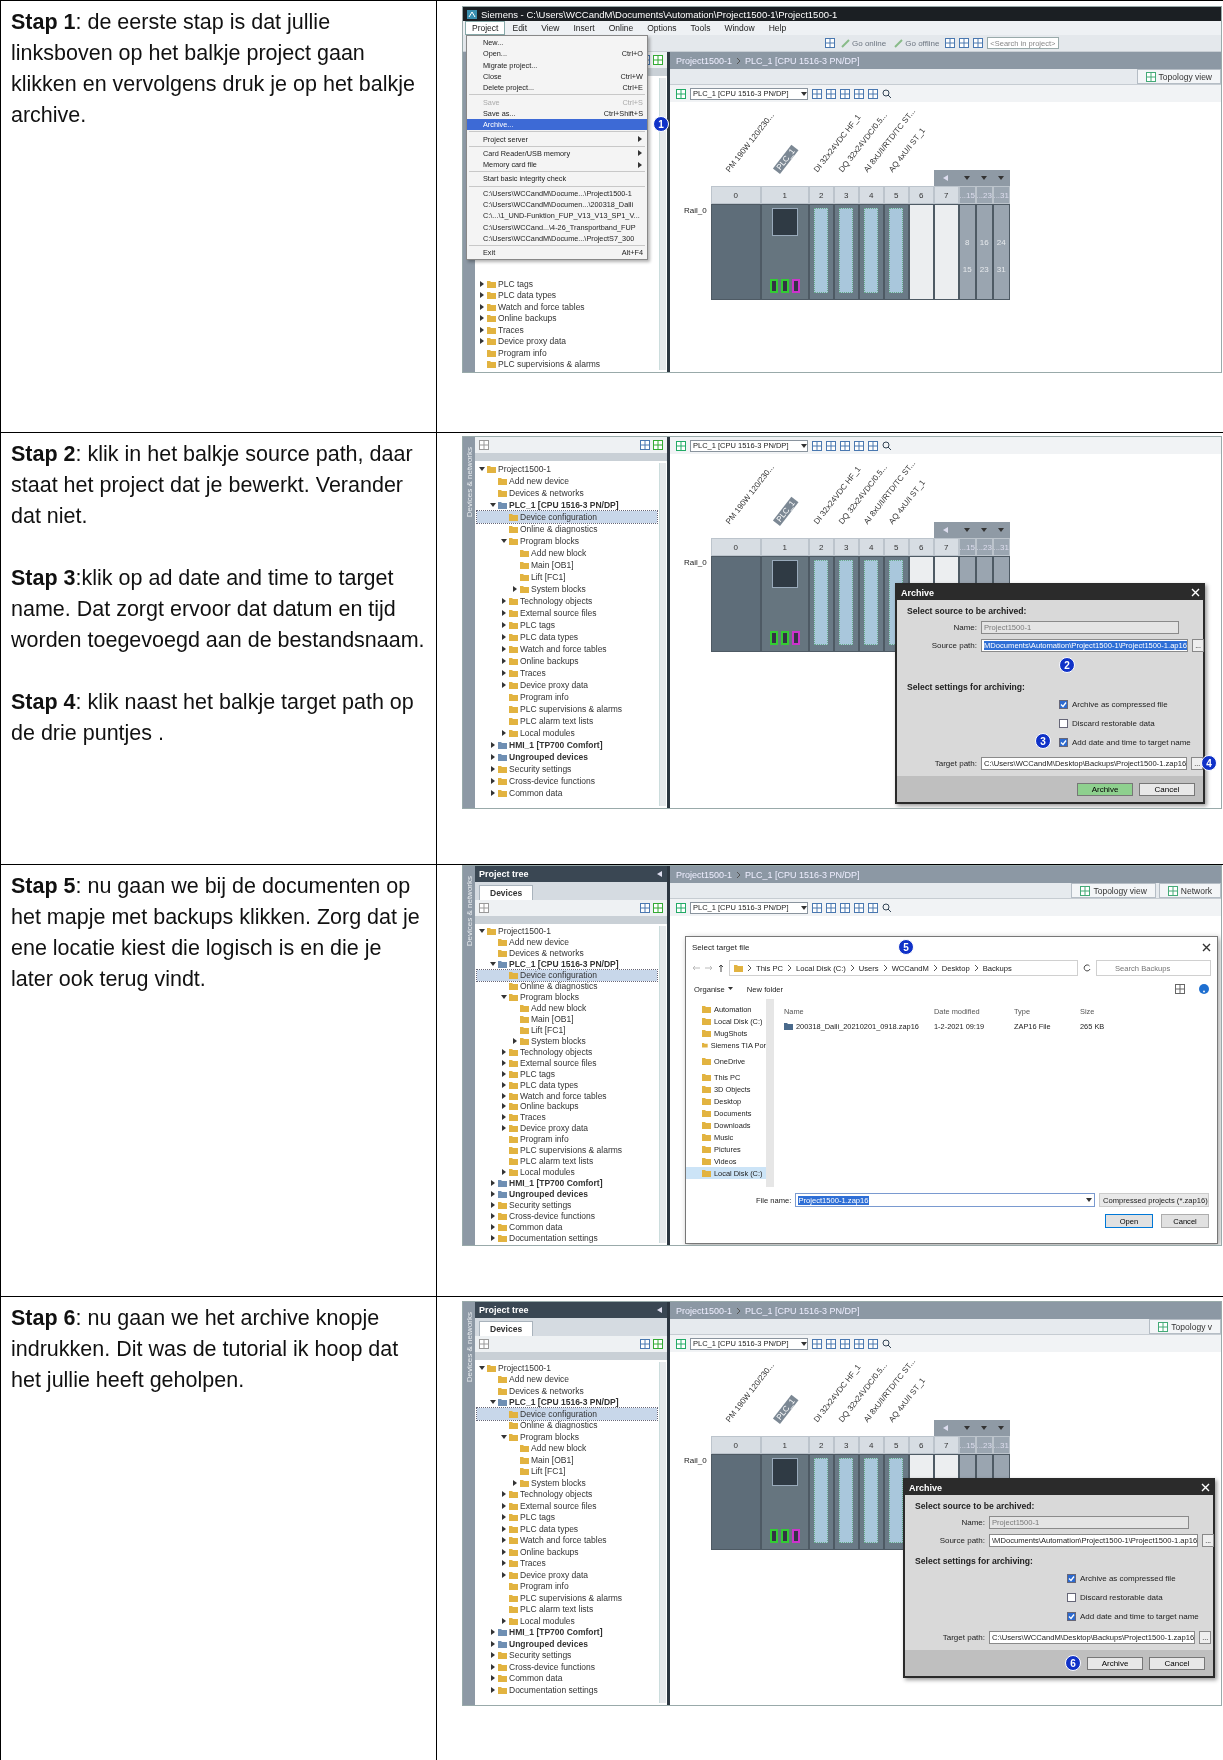 The image size is (1223, 1760). Describe the element at coordinates (660, 874) in the screenshot. I see `triangle-left-icon` at that location.